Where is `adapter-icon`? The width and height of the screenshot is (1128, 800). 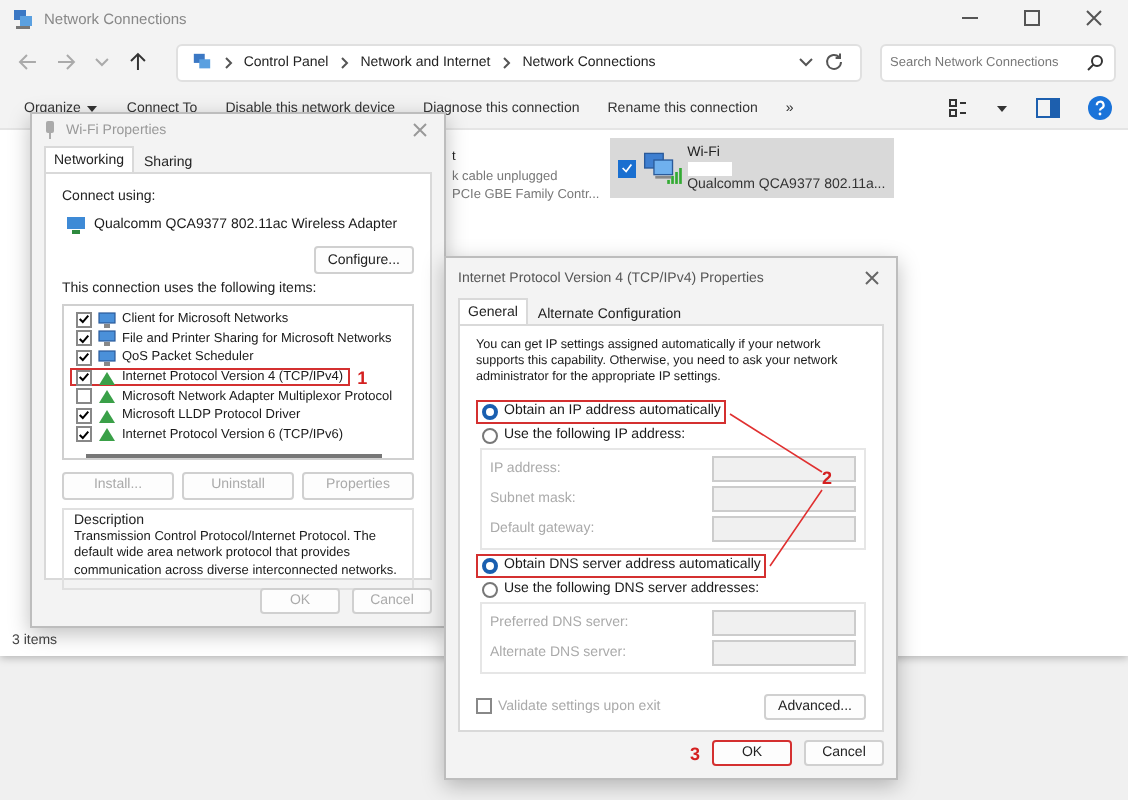 adapter-icon is located at coordinates (50, 130).